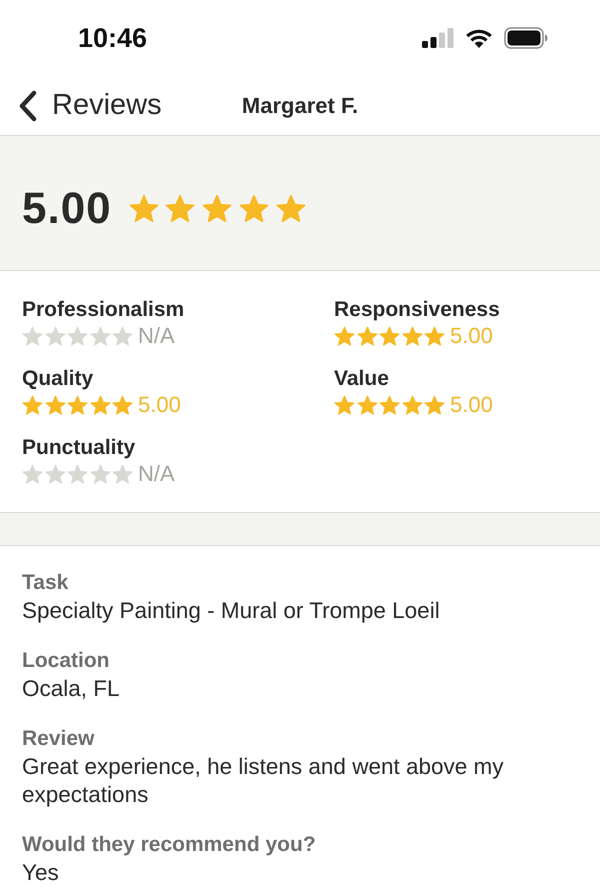 Image resolution: width=600 pixels, height=893 pixels. Describe the element at coordinates (46, 583) in the screenshot. I see `detail-label: Task` at that location.